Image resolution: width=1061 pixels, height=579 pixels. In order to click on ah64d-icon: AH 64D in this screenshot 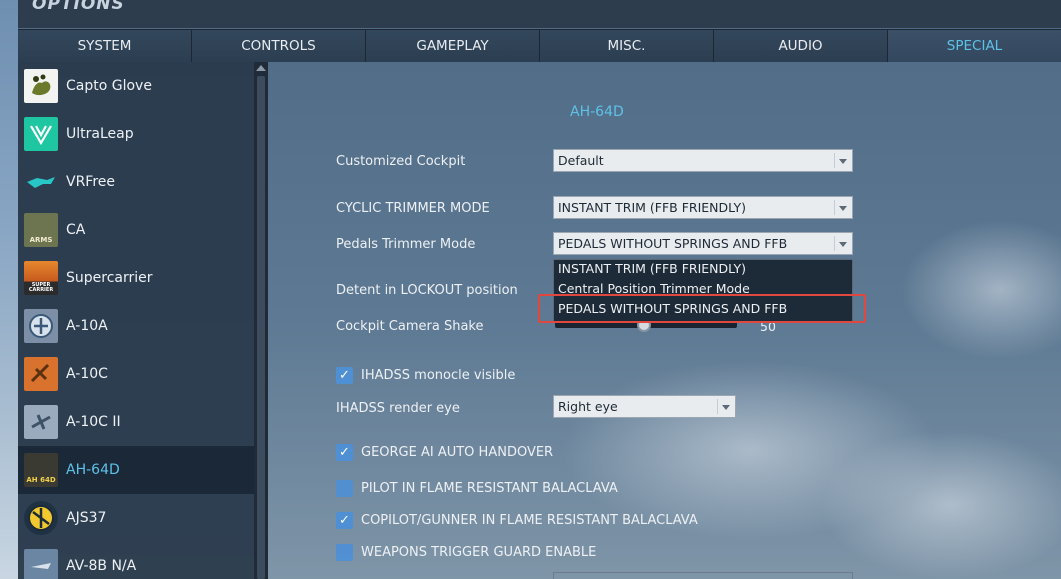, I will do `click(41, 470)`.